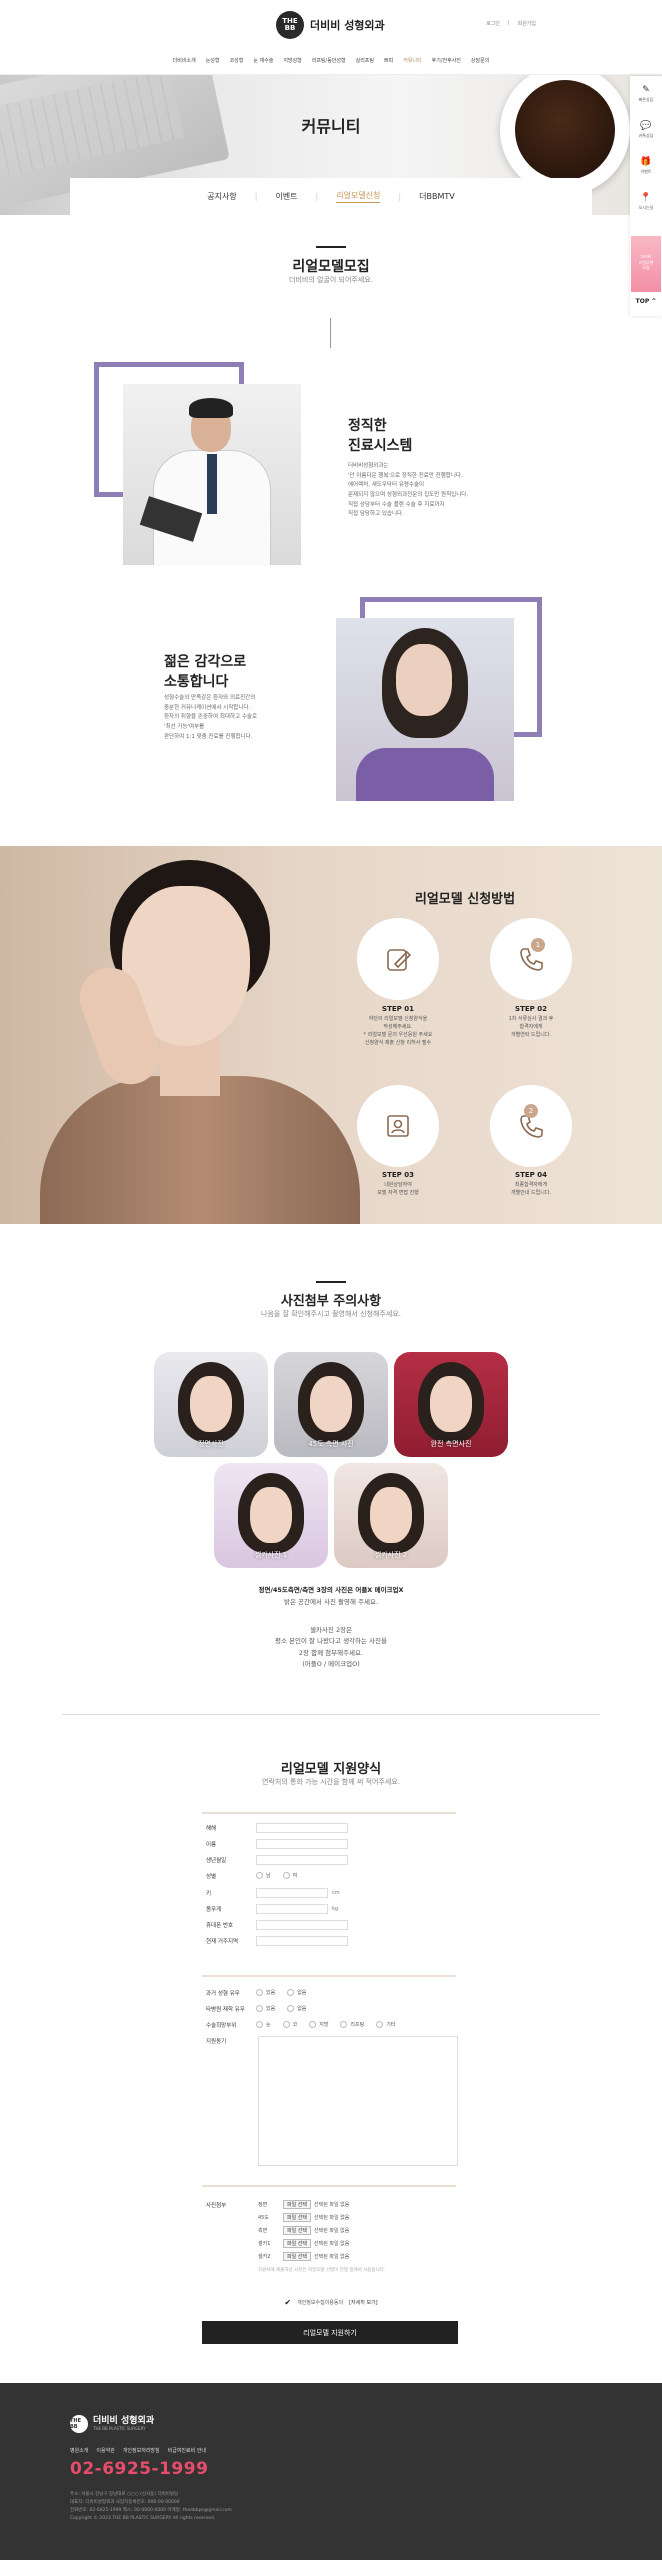 Image resolution: width=662 pixels, height=2560 pixels. I want to click on past-surgery-no-label: 없음, so click(302, 1993).